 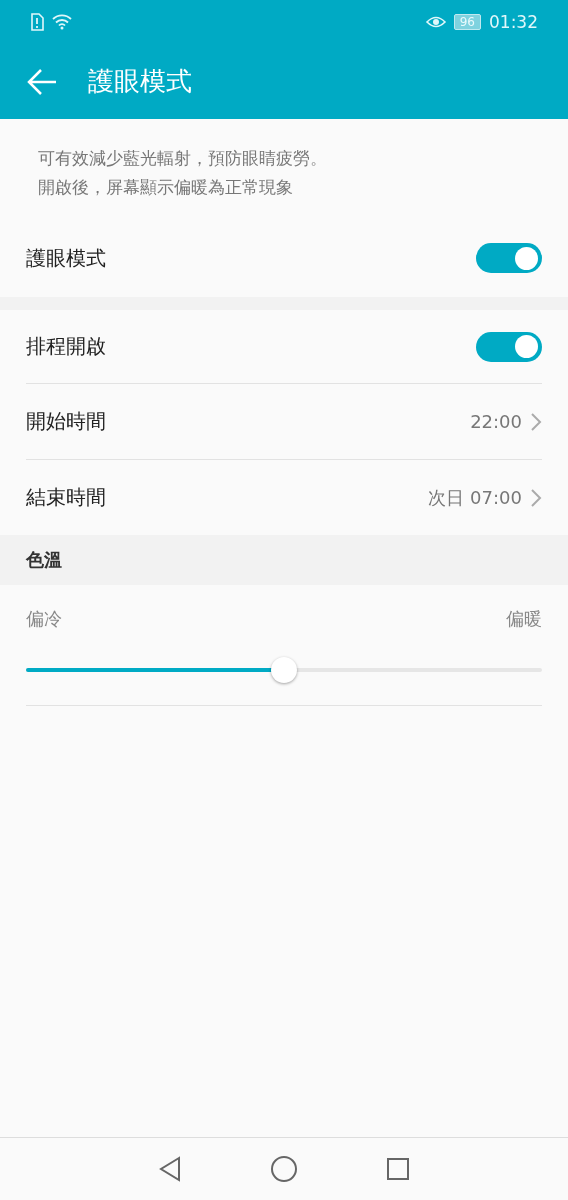 What do you see at coordinates (496, 421) in the screenshot?
I see `setting-value: 22:00` at bounding box center [496, 421].